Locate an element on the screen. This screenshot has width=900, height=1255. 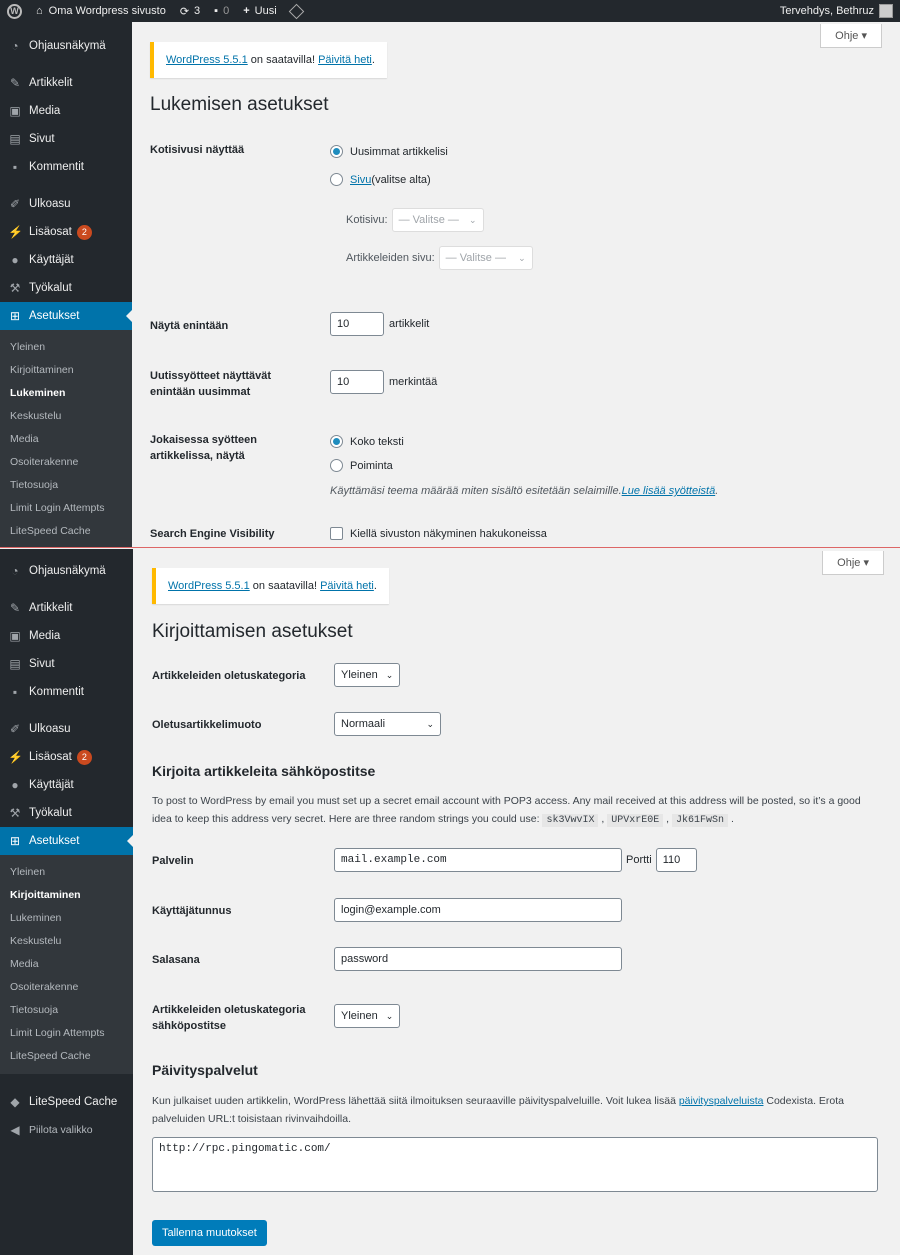
page-link: Sivu is located at coordinates (360, 180).